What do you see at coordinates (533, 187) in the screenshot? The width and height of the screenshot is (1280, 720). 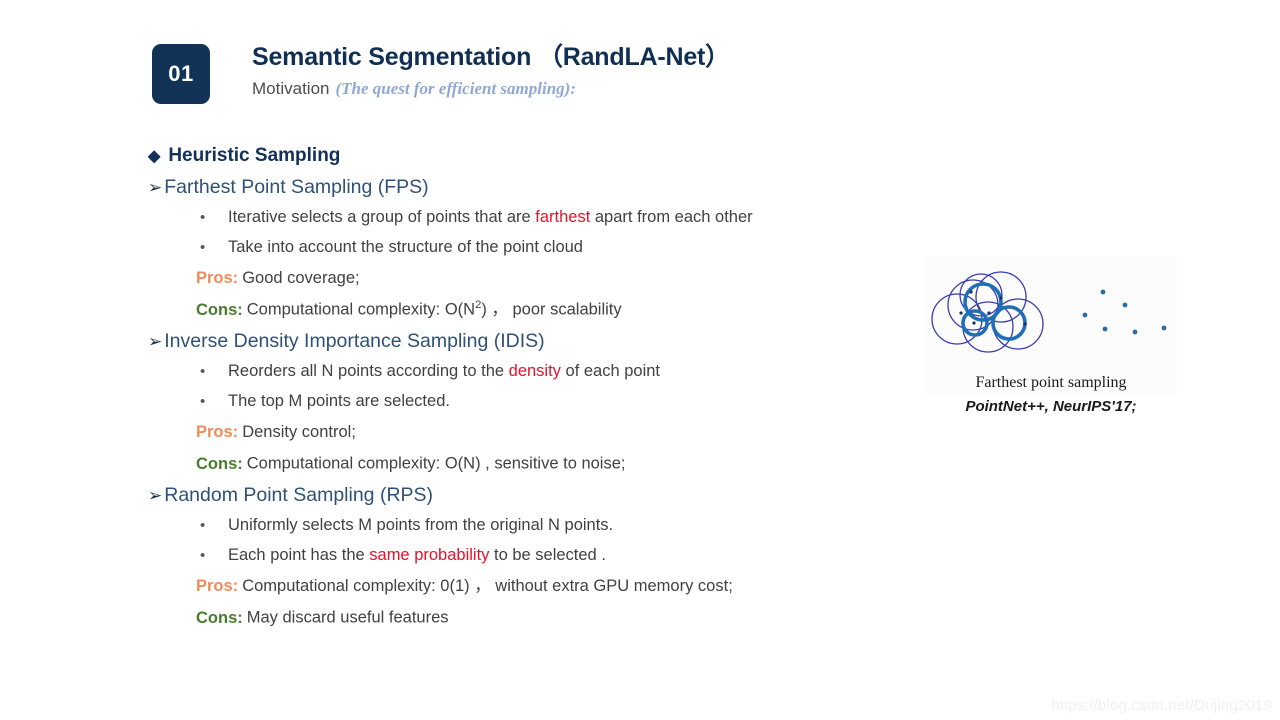 I see `group-title: ➢ Farthest Point Sampling (FPS)` at bounding box center [533, 187].